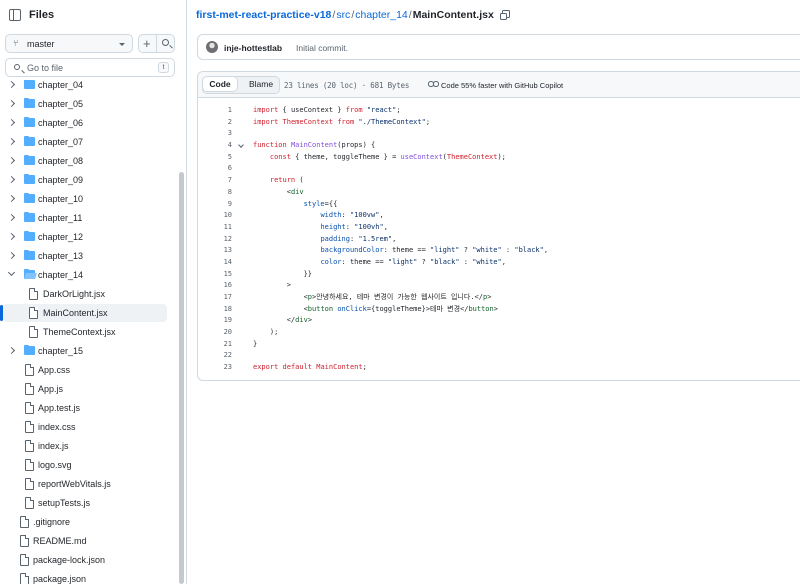  Describe the element at coordinates (85, 370) in the screenshot. I see `tree-file-item: App.css` at that location.